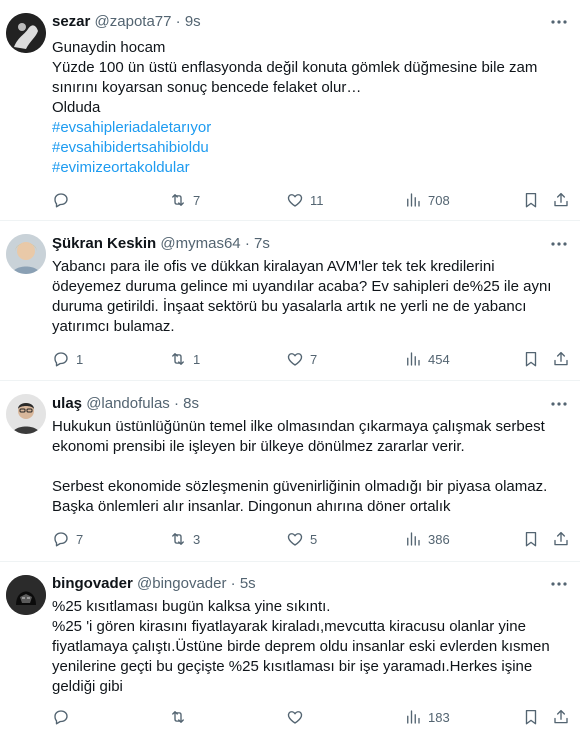 The image size is (580, 729). Describe the element at coordinates (305, 200) in the screenshot. I see `like-button: 11` at that location.